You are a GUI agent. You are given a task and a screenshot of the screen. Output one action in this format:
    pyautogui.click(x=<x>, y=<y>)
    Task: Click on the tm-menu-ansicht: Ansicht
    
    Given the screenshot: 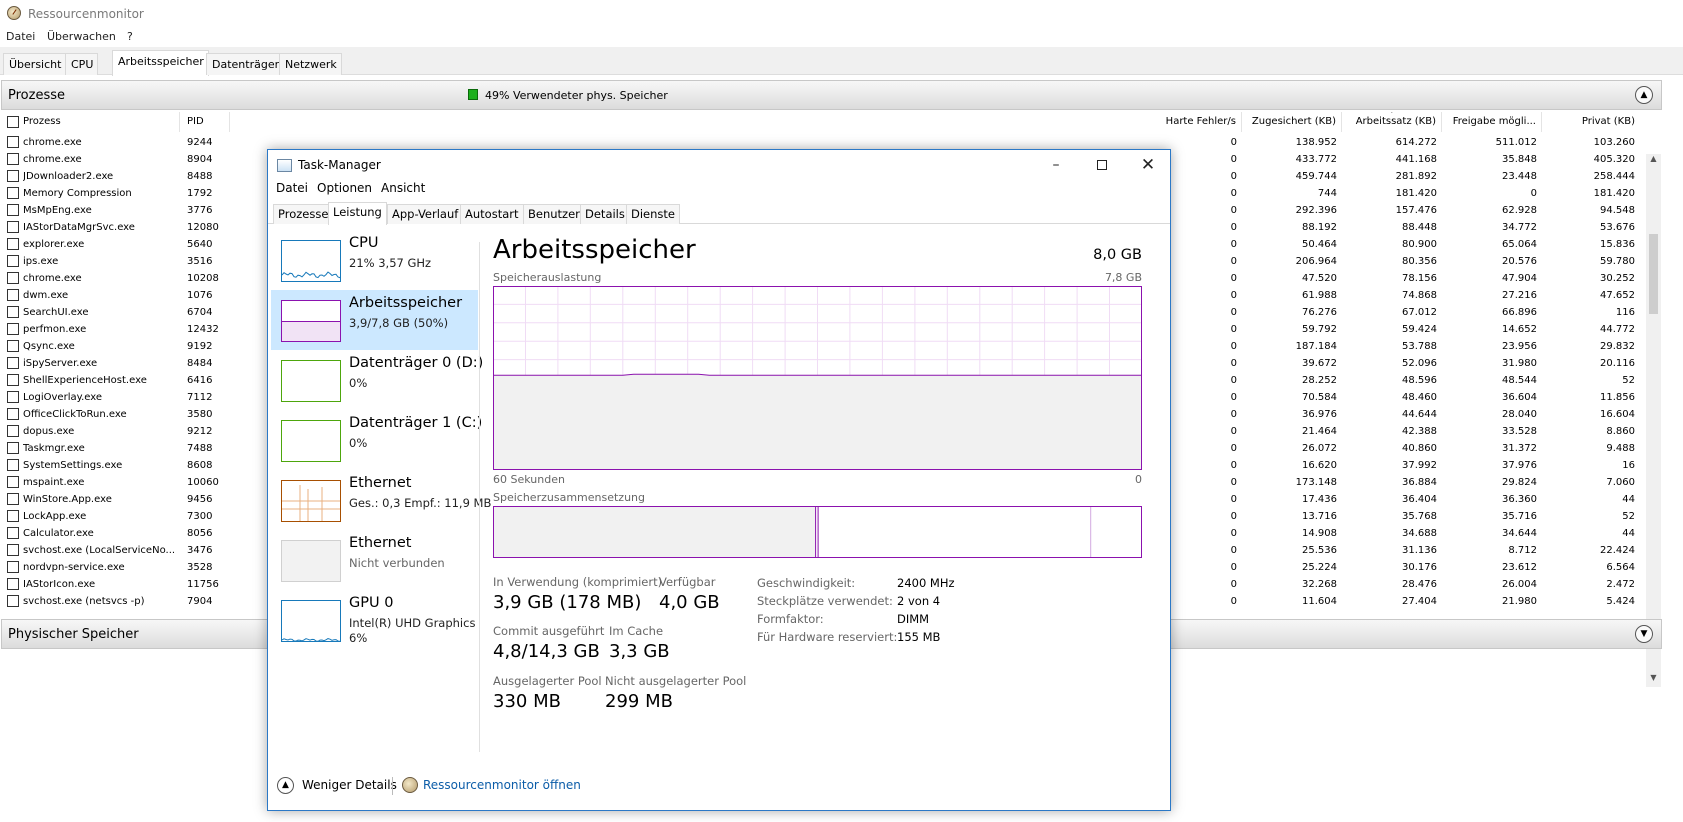 What is the action you would take?
    pyautogui.click(x=403, y=188)
    